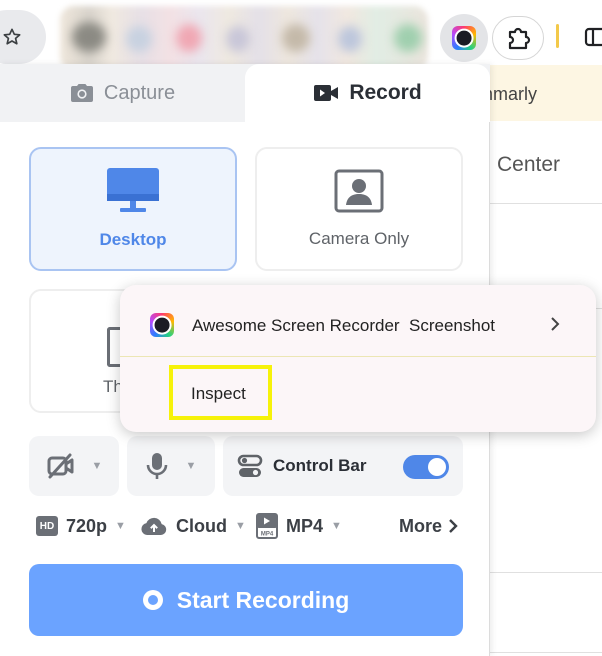  I want to click on control-bar-toggle, so click(426, 467).